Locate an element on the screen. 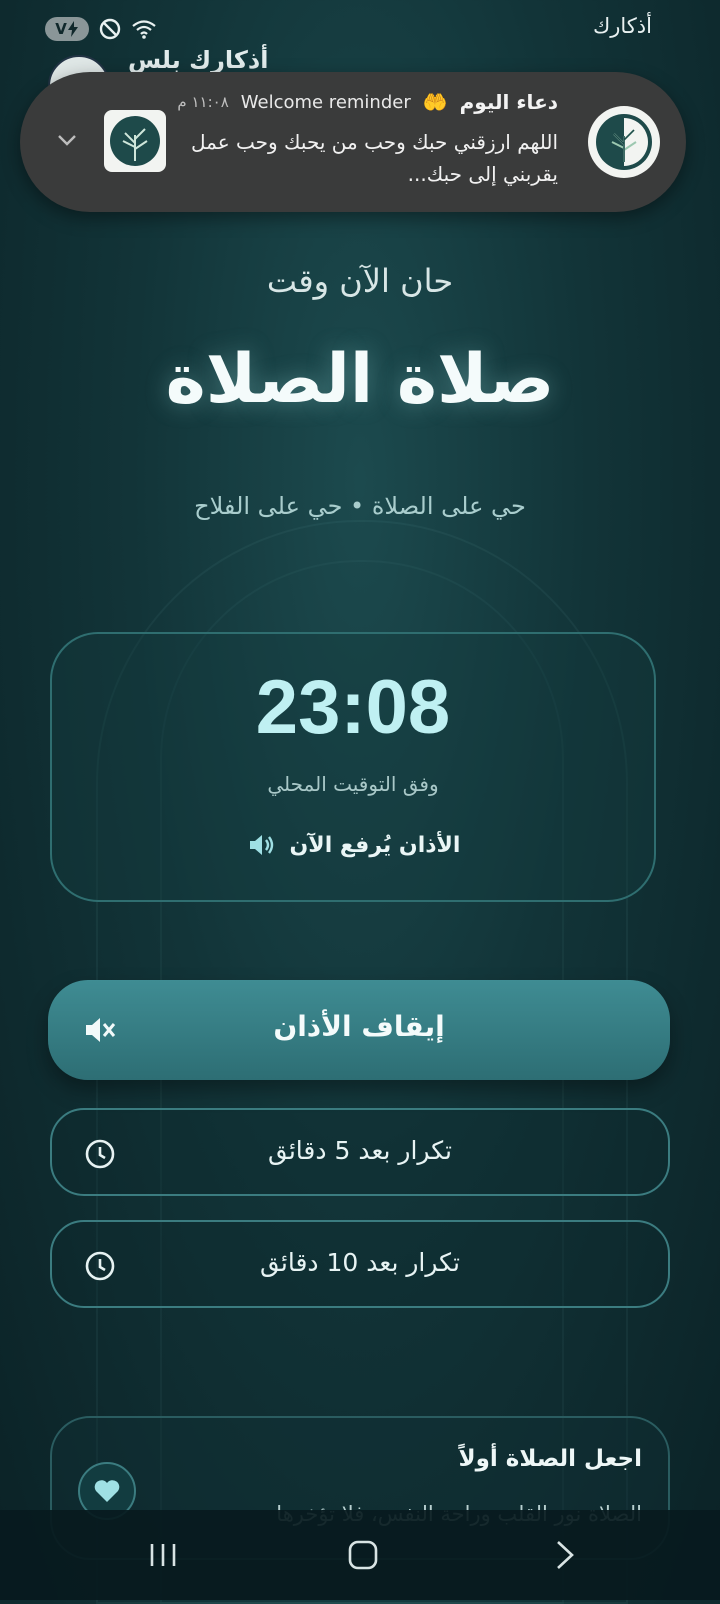  snooze-5-label: تكرار بعد 5 دقائق is located at coordinates (360, 1150).